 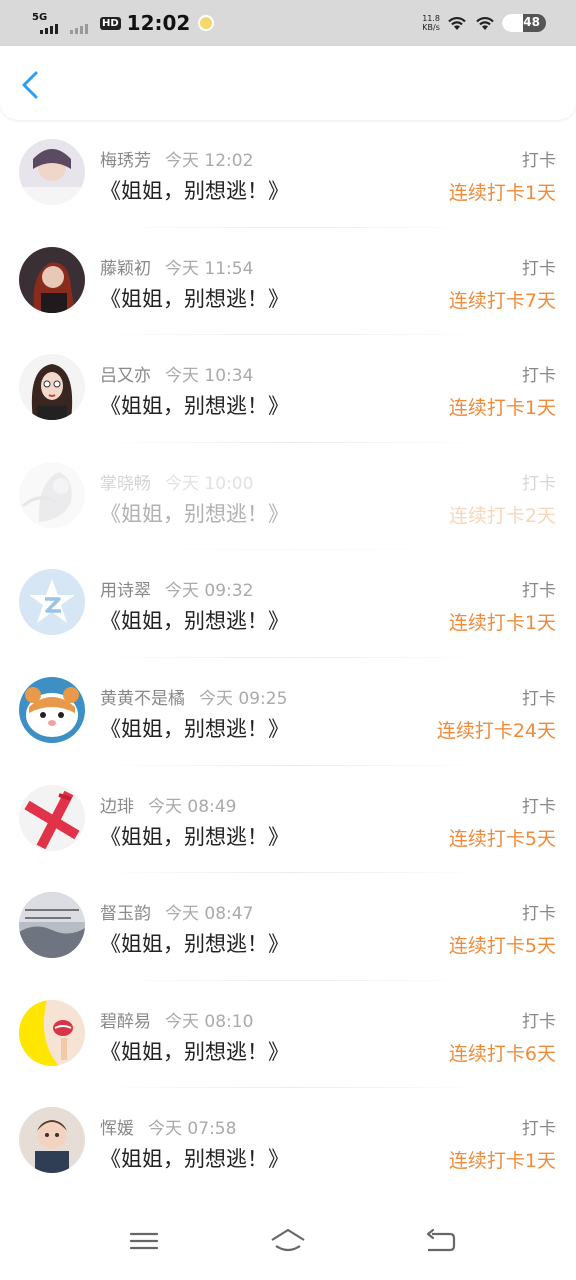 What do you see at coordinates (457, 23) in the screenshot?
I see `wifi-icon` at bounding box center [457, 23].